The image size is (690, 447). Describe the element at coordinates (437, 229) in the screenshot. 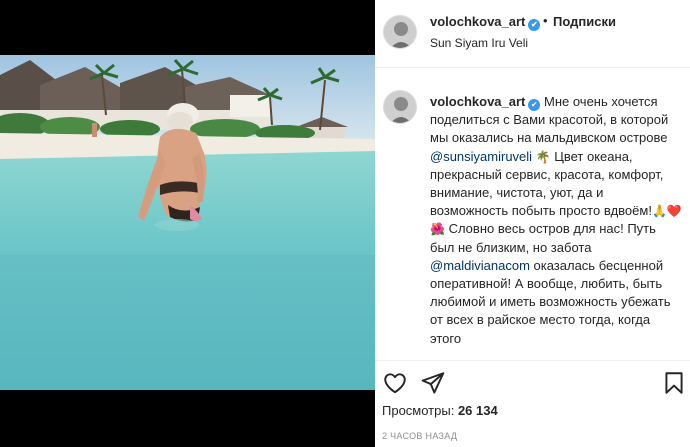

I see `hibiscus-icon: 🌺` at that location.